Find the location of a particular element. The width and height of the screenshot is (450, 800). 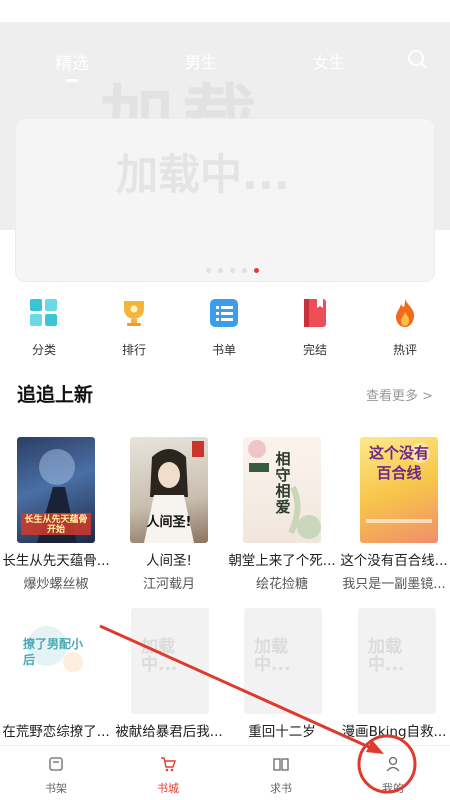

entry-hot-reviews: 热评 is located at coordinates (405, 325).